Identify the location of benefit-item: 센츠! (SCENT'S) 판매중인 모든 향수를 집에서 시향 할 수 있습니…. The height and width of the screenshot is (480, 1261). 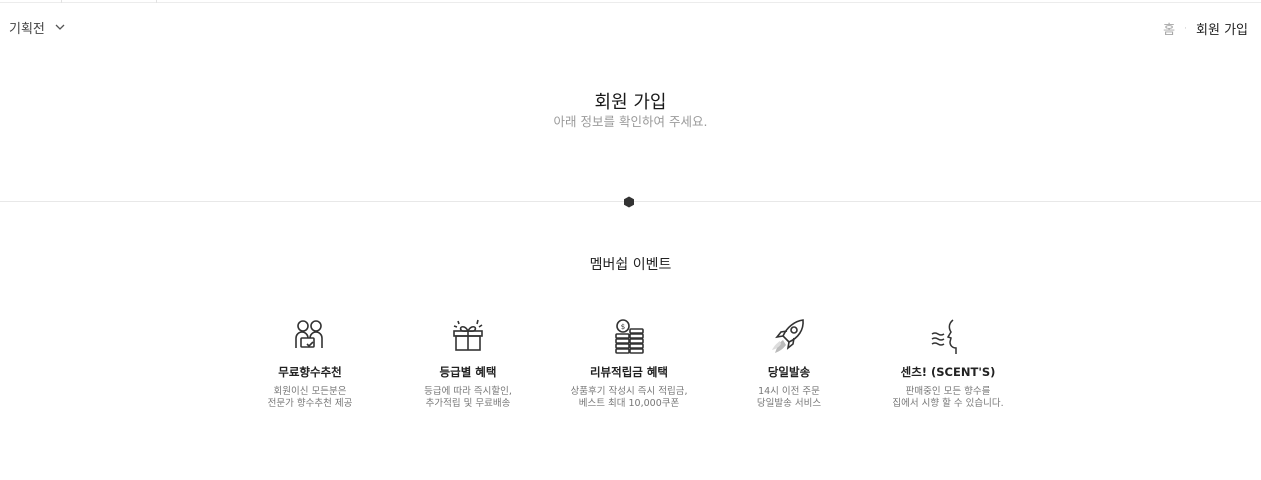
(948, 363).